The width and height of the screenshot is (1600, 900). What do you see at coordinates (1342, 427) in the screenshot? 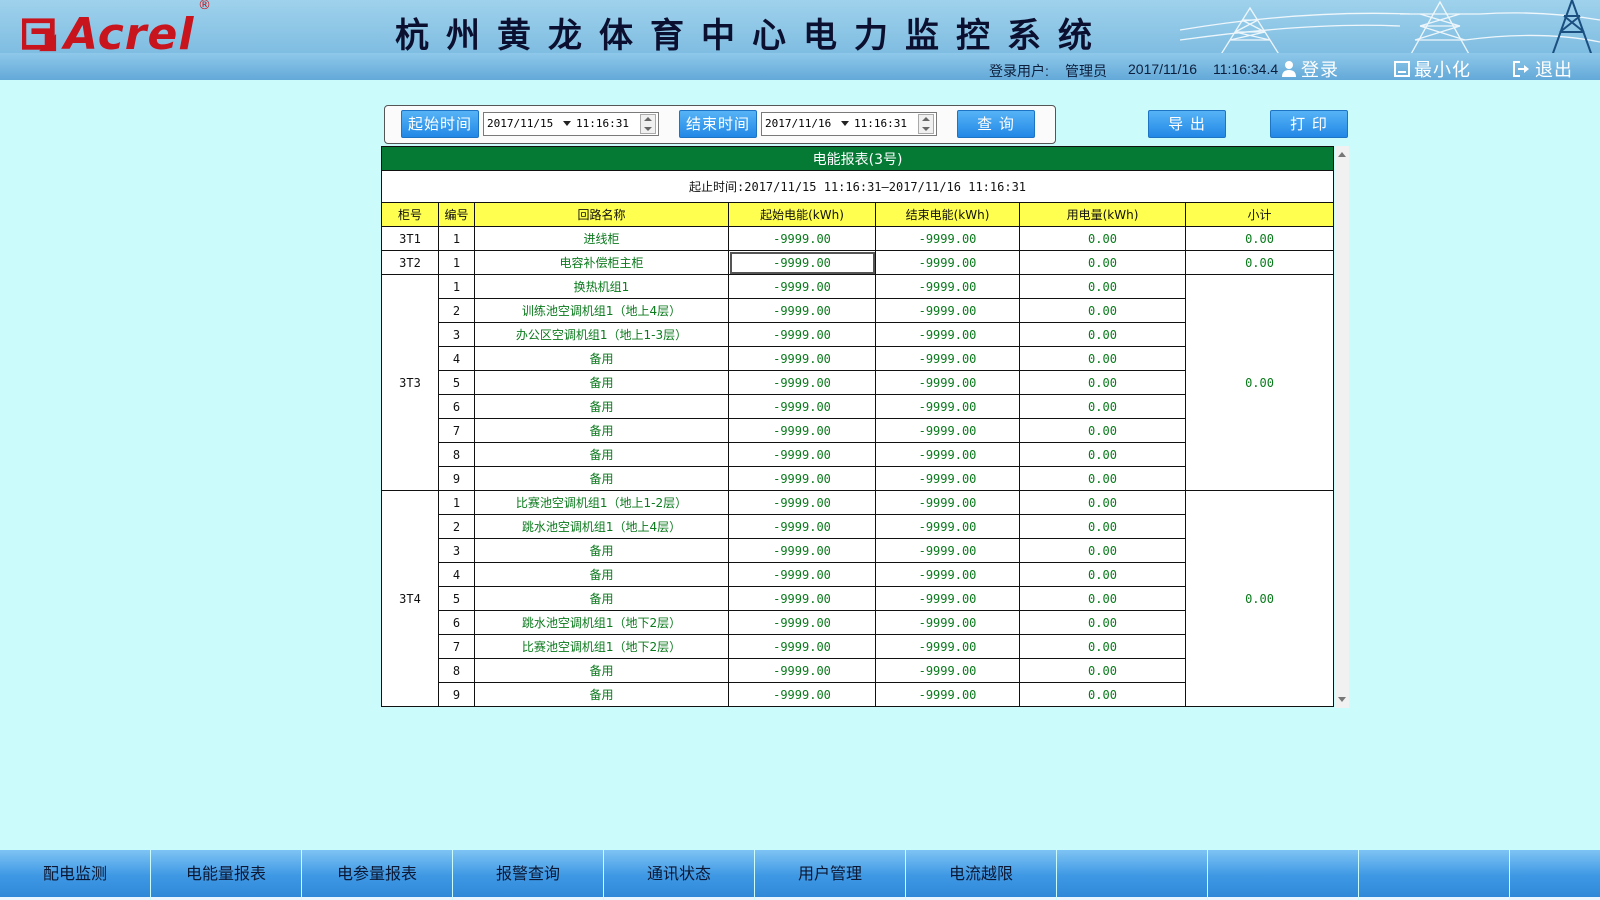
I see `table-scrollbar` at bounding box center [1342, 427].